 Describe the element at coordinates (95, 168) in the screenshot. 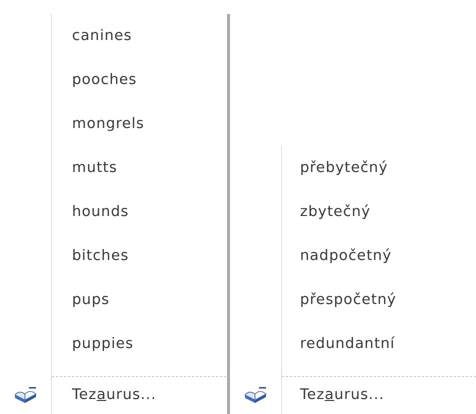

I see `menu-item: mutts` at that location.